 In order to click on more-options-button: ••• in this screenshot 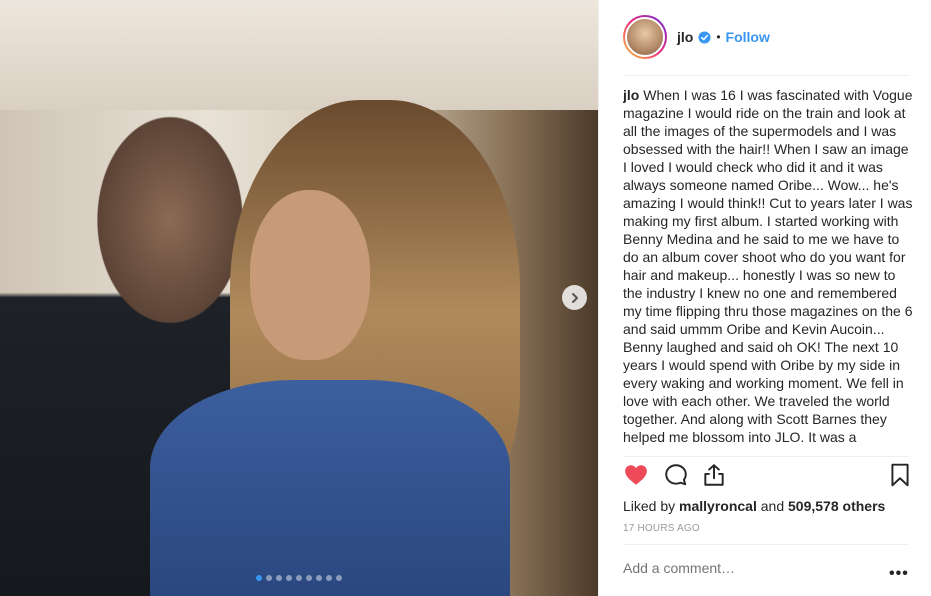, I will do `click(899, 574)`.